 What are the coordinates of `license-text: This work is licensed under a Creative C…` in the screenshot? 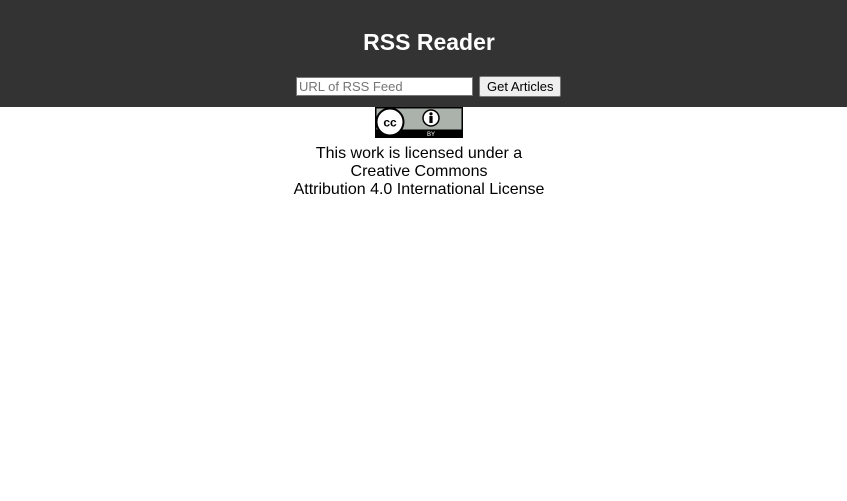 It's located at (419, 172).